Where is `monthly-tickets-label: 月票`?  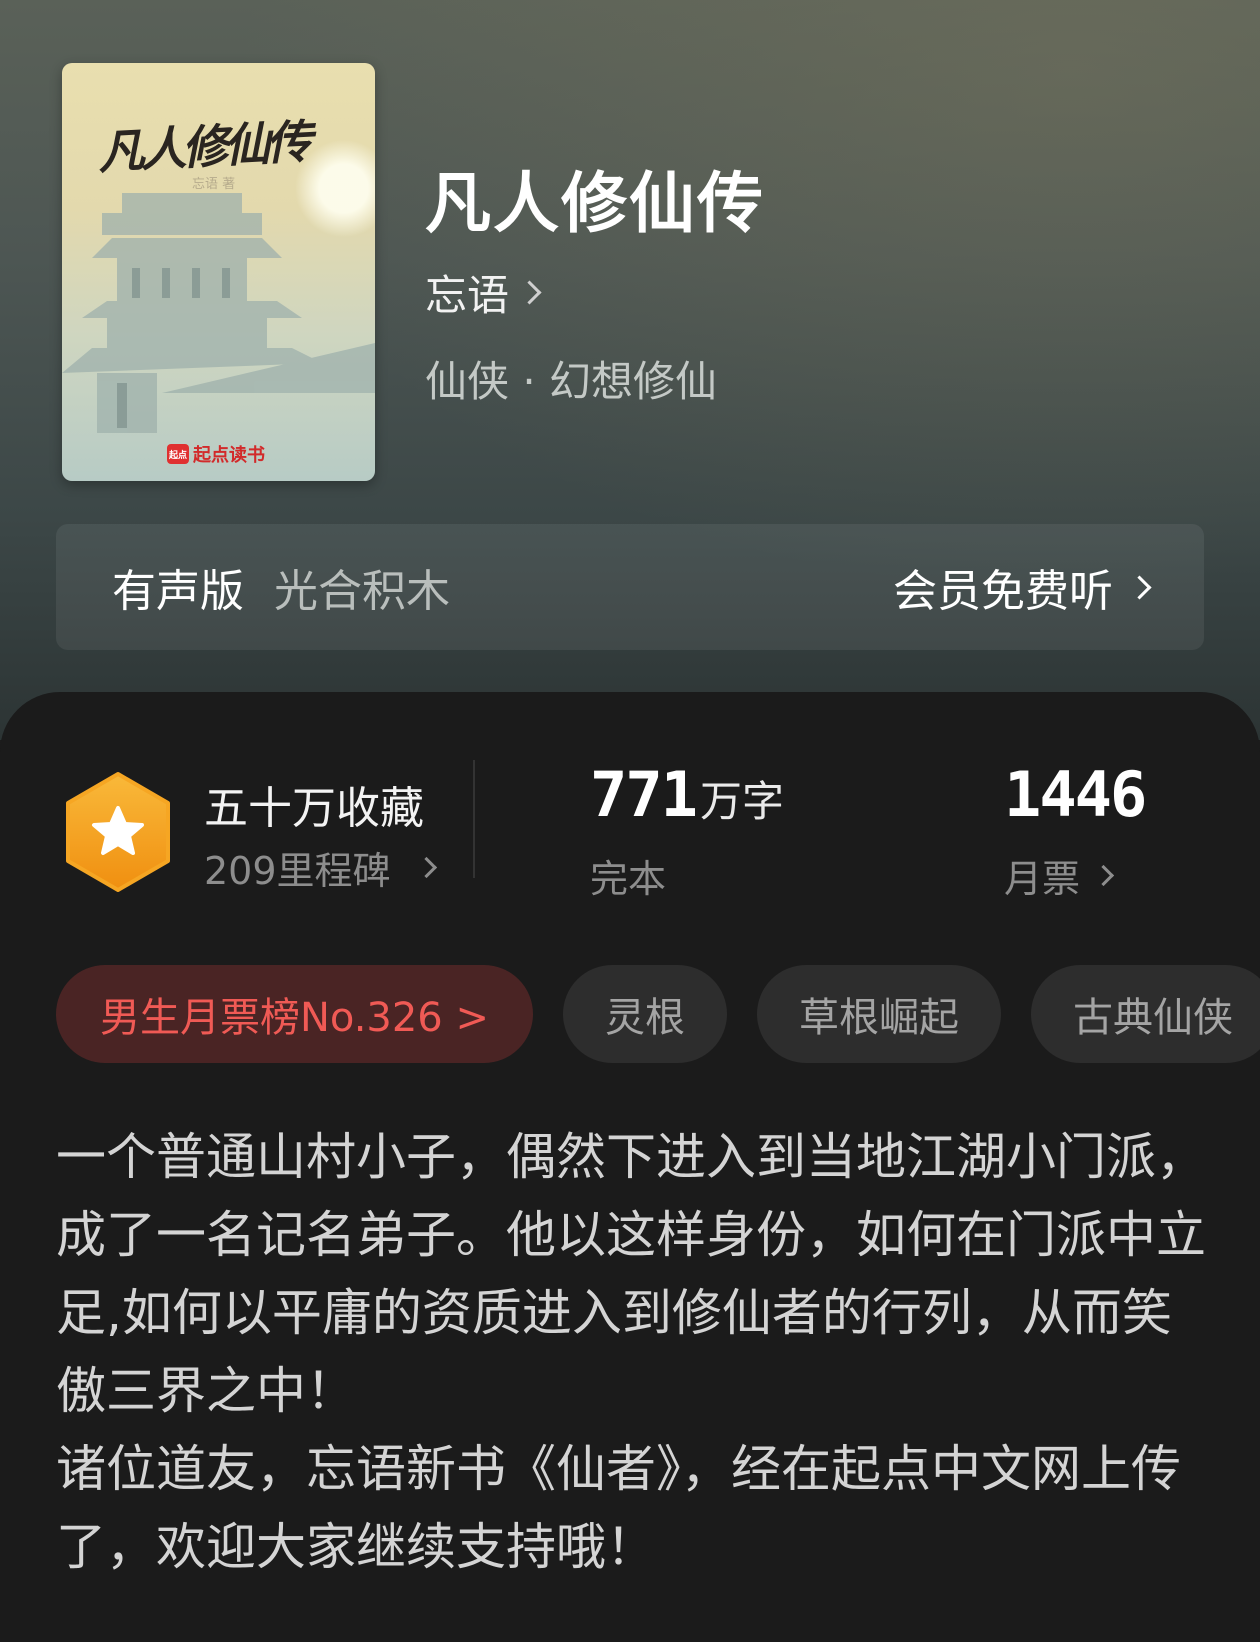
monthly-tickets-label: 月票 is located at coordinates (1042, 879).